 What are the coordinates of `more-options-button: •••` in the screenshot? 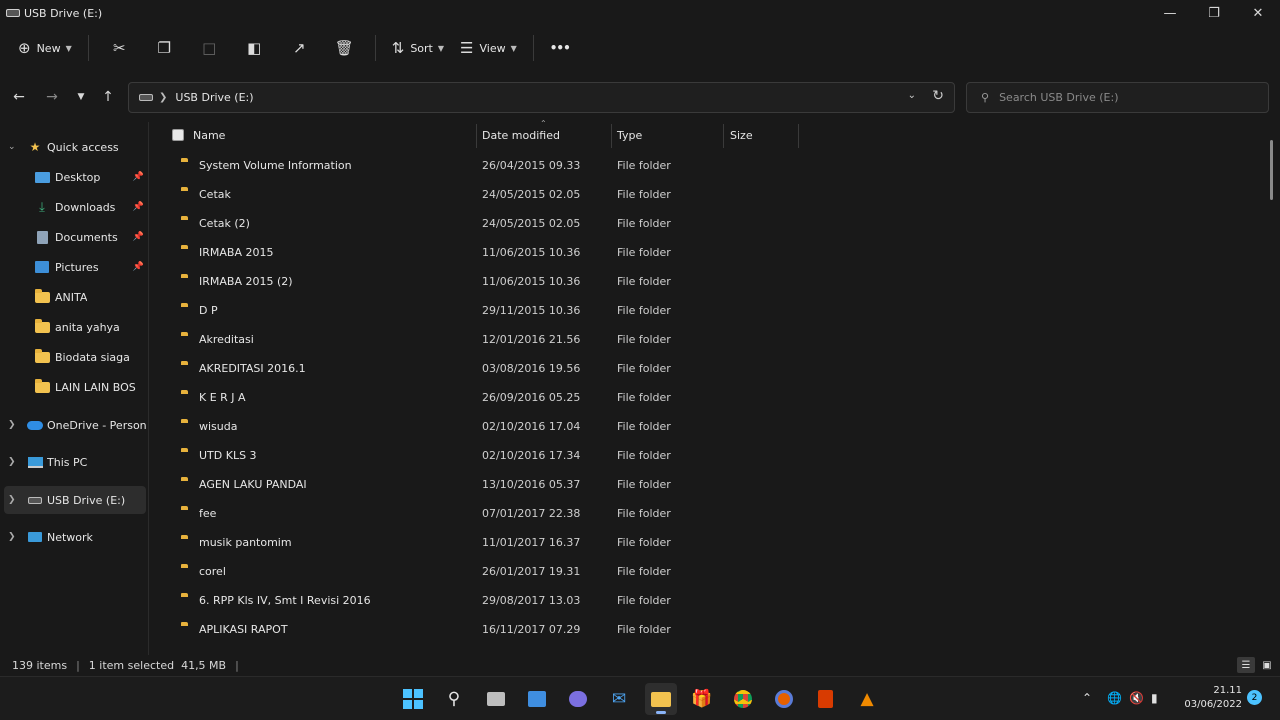 It's located at (560, 48).